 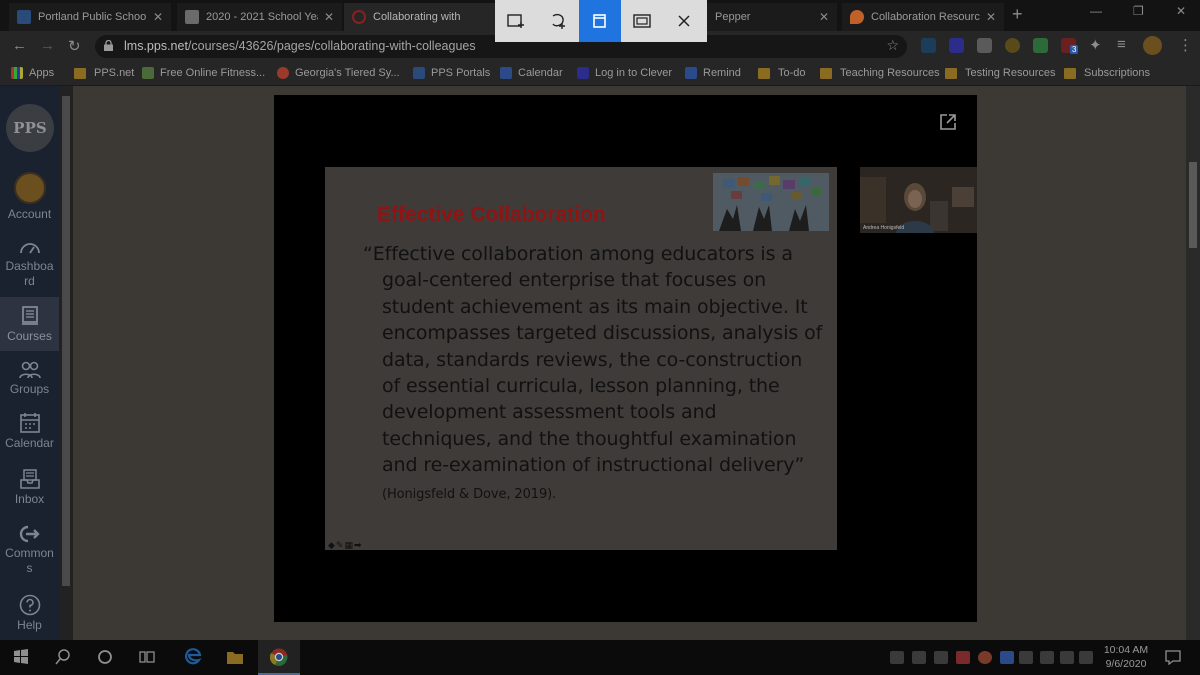 What do you see at coordinates (358, 545) in the screenshot?
I see `next-slide-icon: ➡` at bounding box center [358, 545].